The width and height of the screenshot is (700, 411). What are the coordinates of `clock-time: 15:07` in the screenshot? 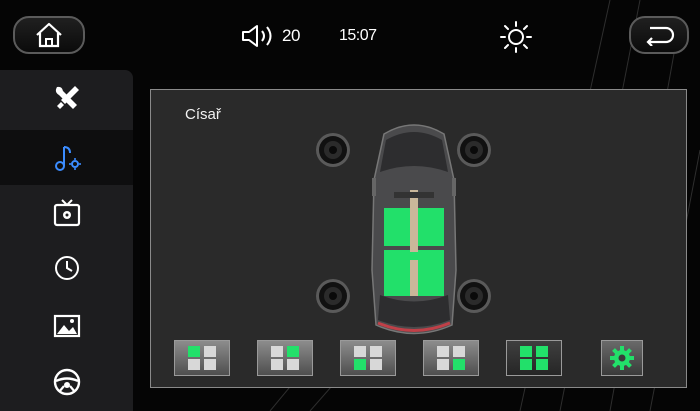 It's located at (358, 35).